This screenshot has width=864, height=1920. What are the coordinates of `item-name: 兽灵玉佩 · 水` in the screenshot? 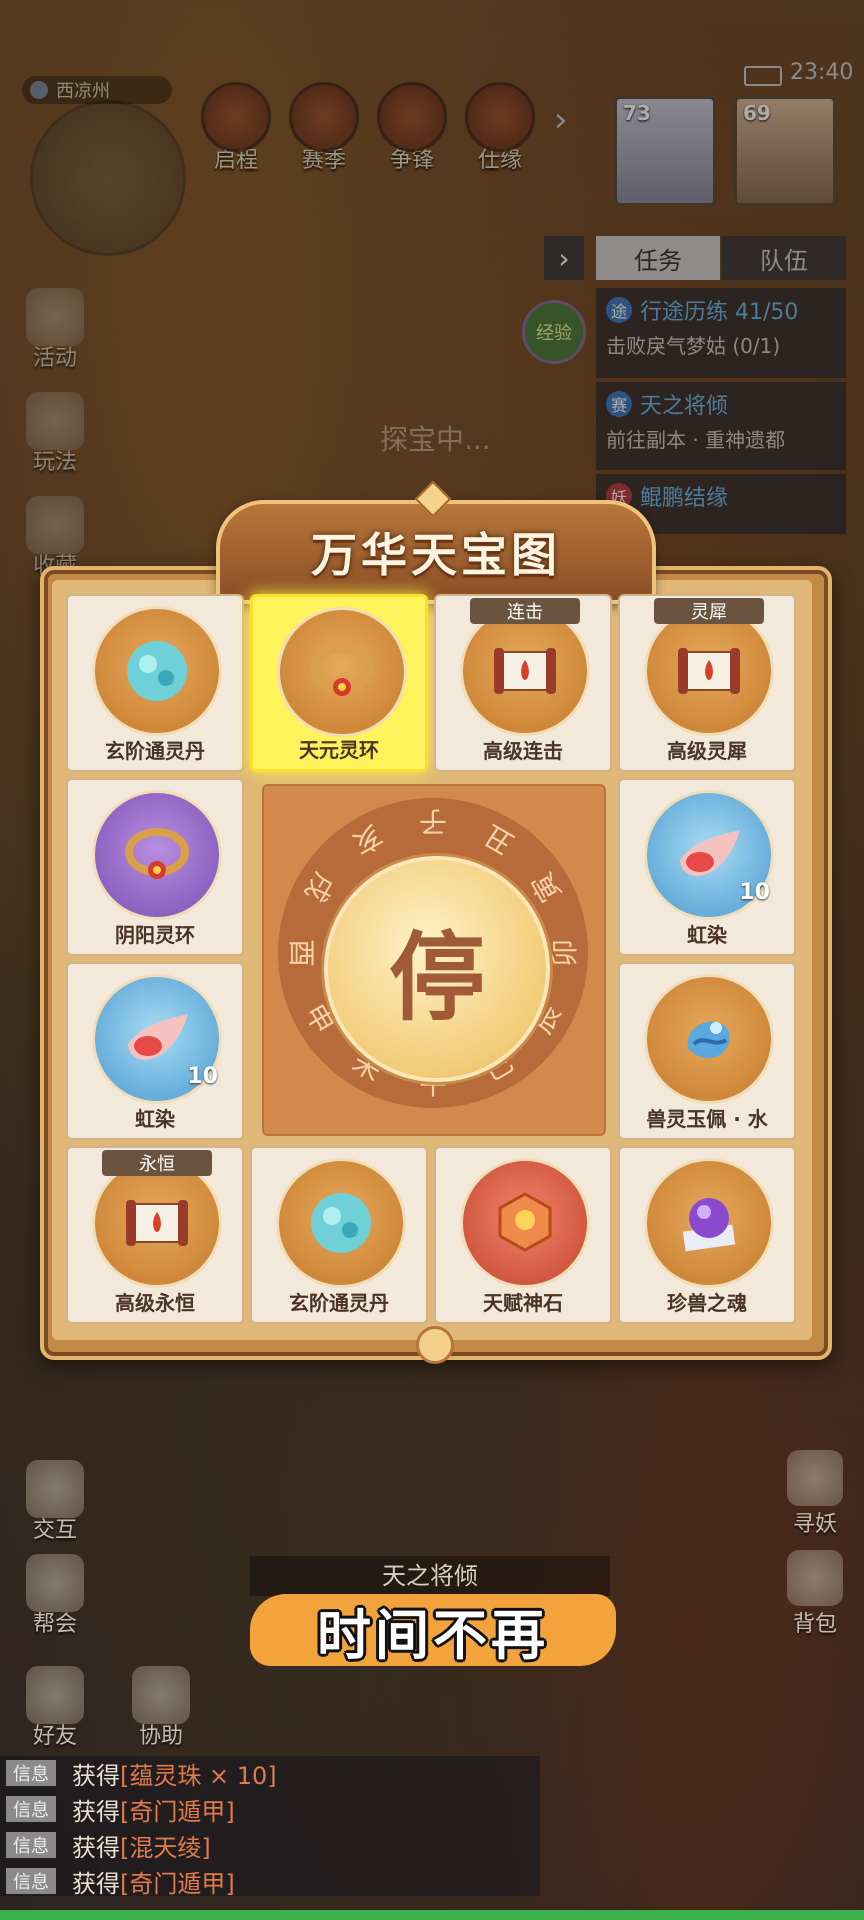 It's located at (707, 1119).